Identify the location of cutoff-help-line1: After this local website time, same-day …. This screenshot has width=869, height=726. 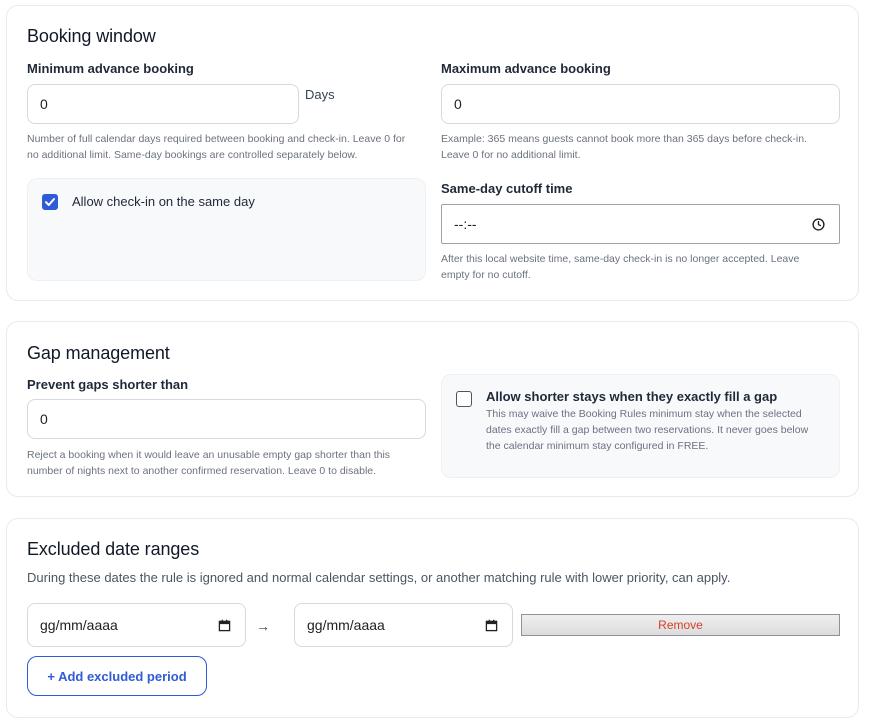
(620, 259).